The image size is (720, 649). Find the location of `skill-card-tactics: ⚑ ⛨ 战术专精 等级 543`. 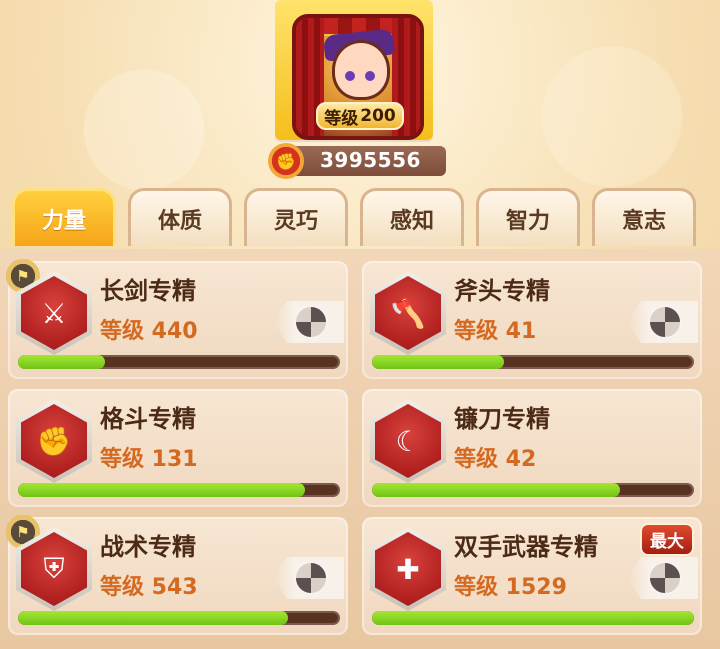

skill-card-tactics: ⚑ ⛨ 战术专精 等级 543 is located at coordinates (177, 575).